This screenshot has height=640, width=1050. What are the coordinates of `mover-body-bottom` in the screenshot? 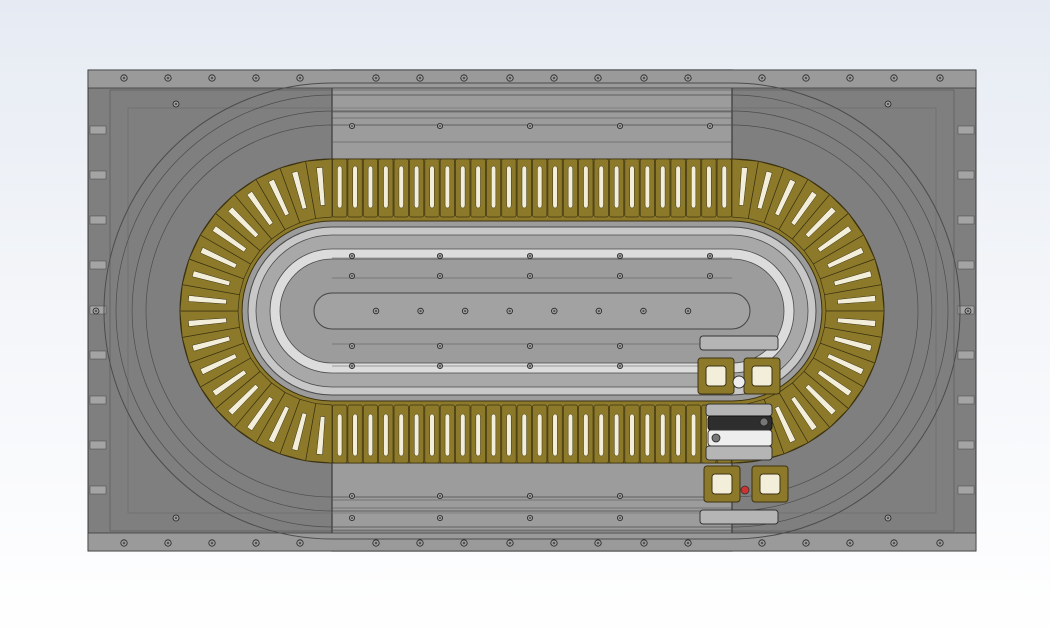 It's located at (739, 453).